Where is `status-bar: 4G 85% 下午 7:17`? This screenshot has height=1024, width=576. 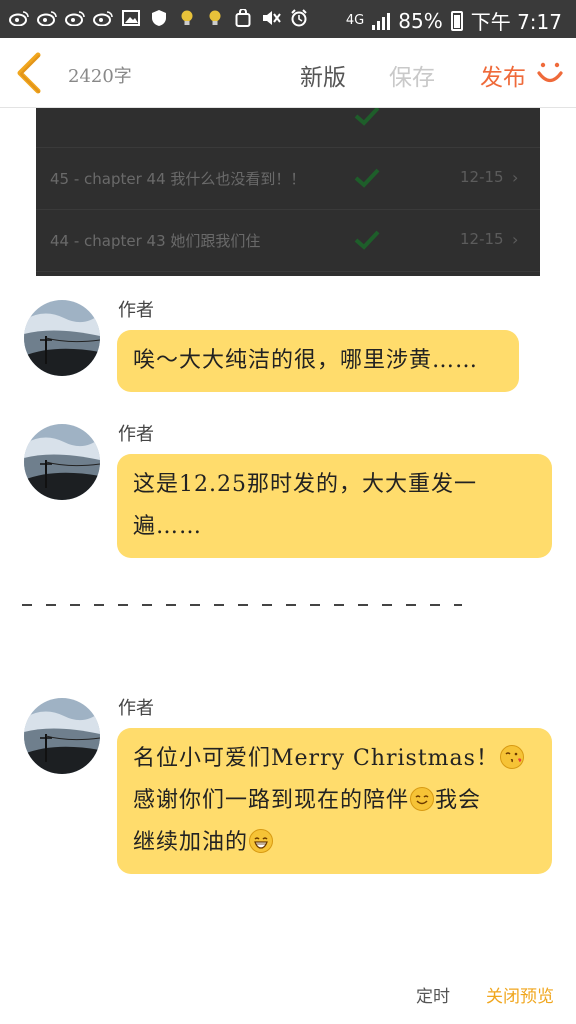
status-bar: 4G 85% 下午 7:17 is located at coordinates (288, 19).